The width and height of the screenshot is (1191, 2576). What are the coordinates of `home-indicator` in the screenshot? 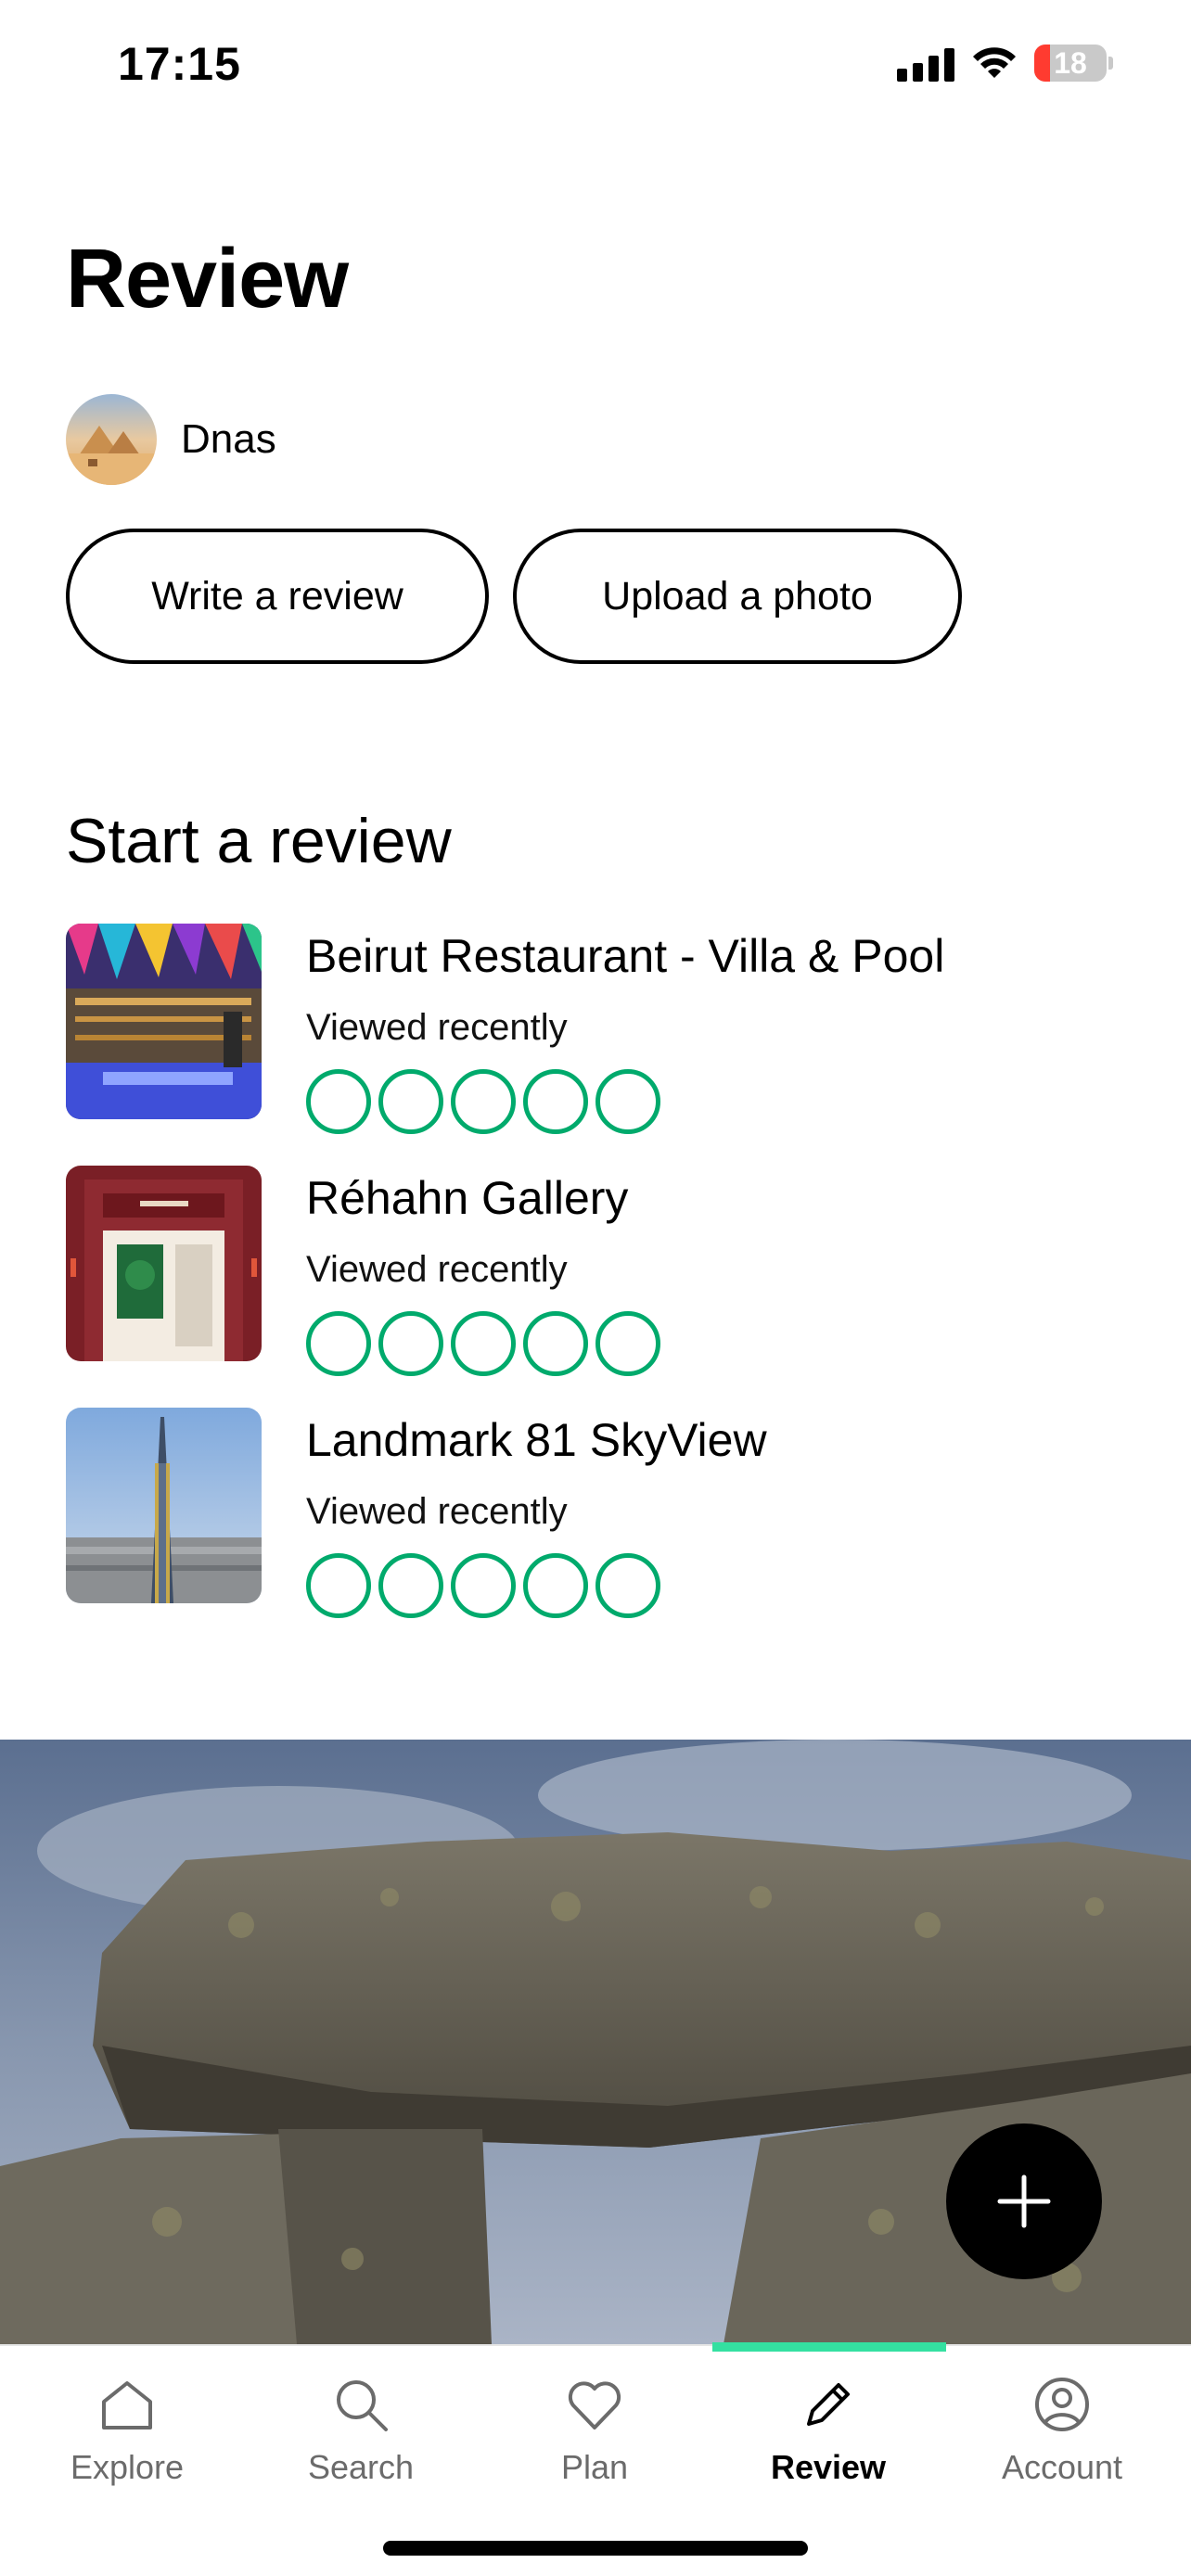 It's located at (595, 2548).